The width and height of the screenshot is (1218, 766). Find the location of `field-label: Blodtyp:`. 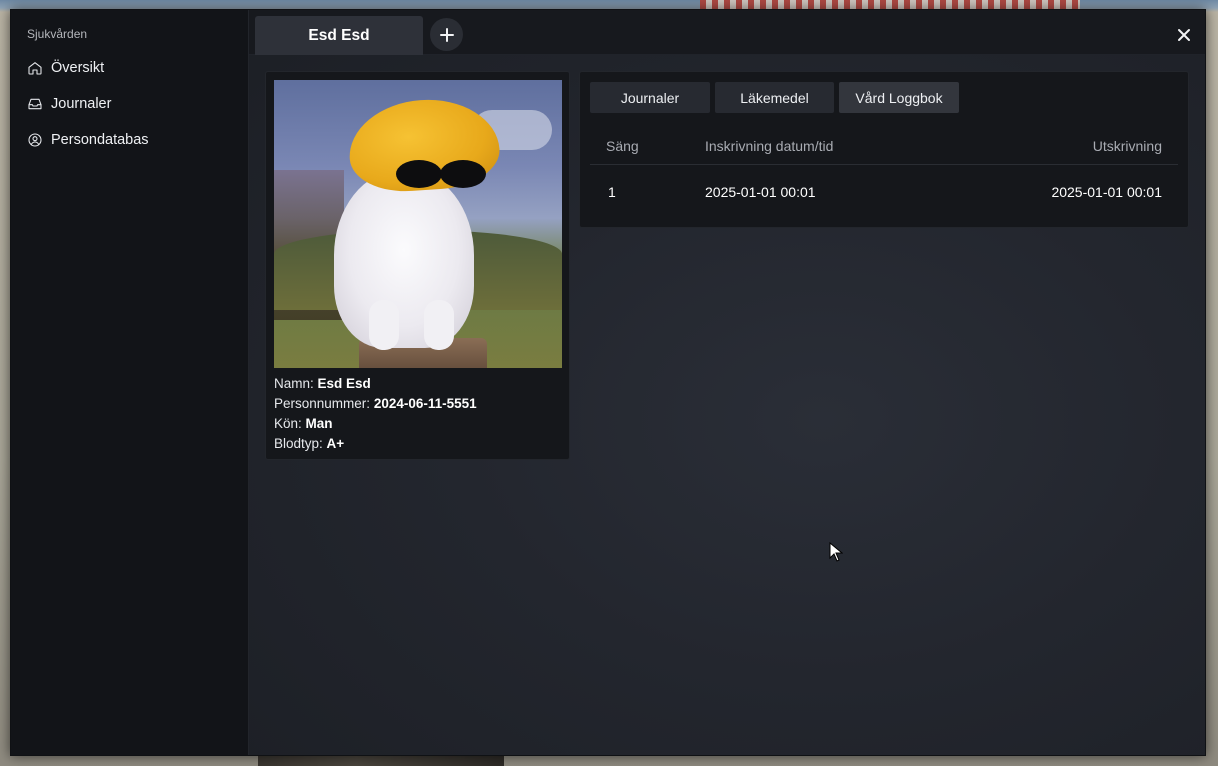

field-label: Blodtyp: is located at coordinates (298, 443).